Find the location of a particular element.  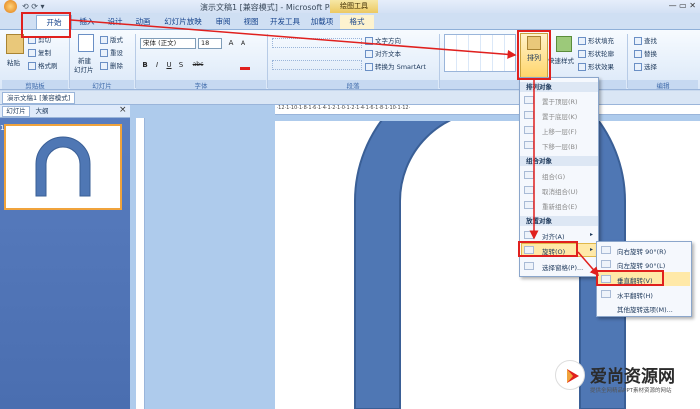

watermark-name: 爱尚资源网 is located at coordinates (632, 377).